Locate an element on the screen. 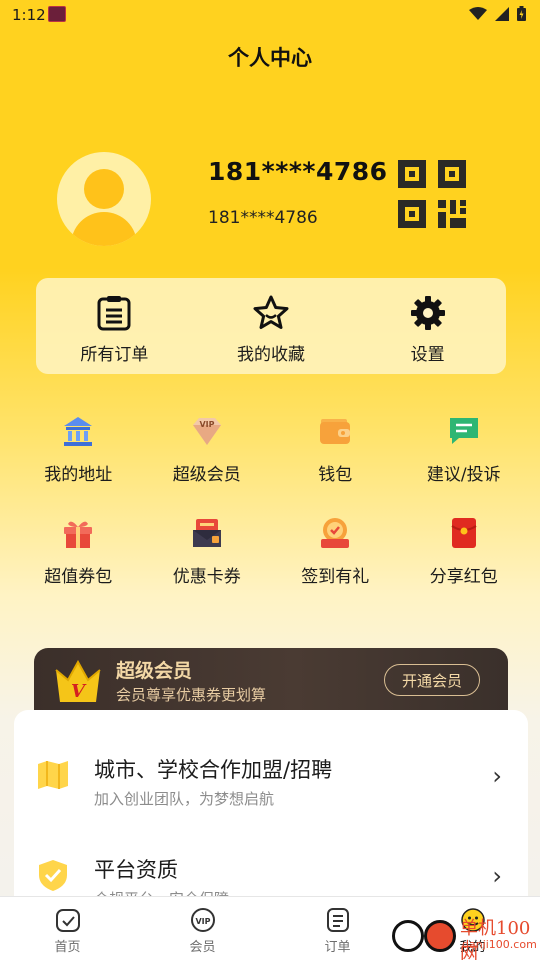 The width and height of the screenshot is (540, 960). bank-icon is located at coordinates (78, 431).